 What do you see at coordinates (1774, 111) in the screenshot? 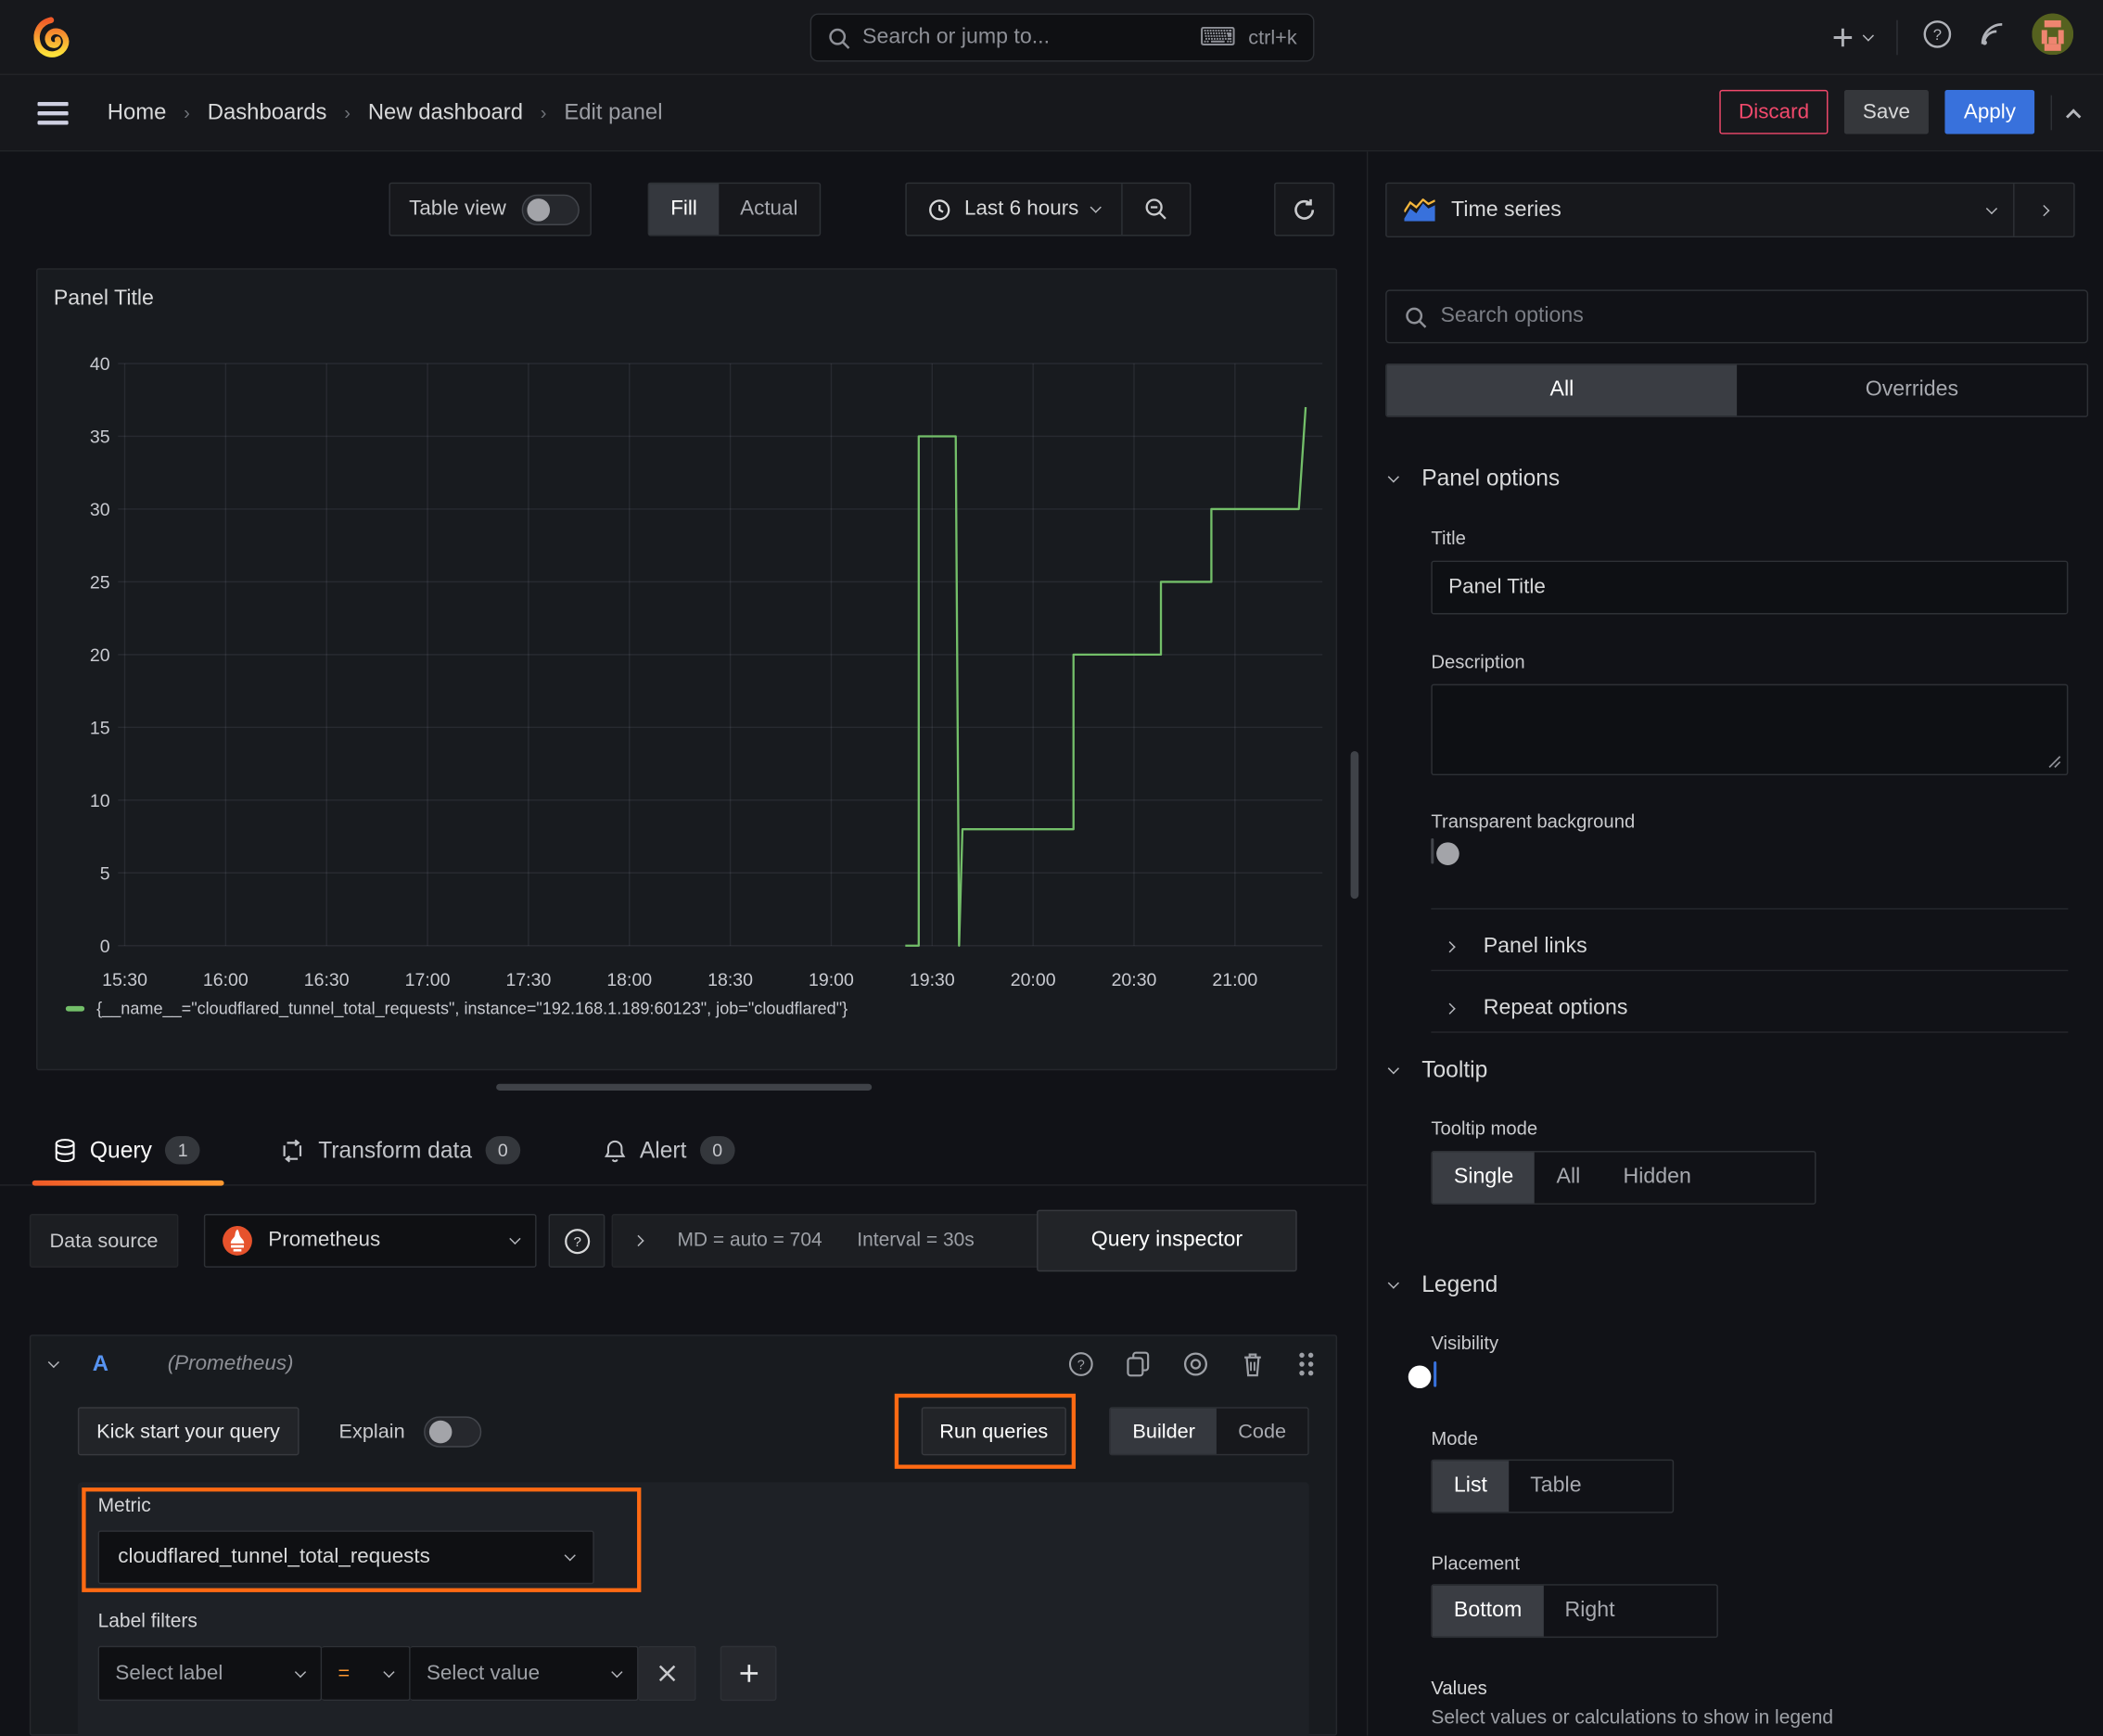
I see `discard-button: Discard` at bounding box center [1774, 111].